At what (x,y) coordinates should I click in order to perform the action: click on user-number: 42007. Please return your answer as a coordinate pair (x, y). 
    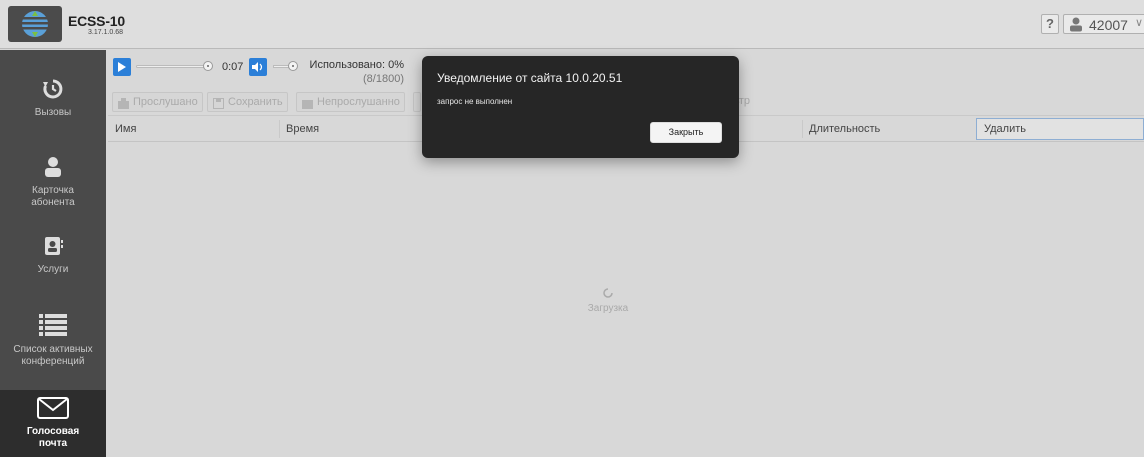
    Looking at the image, I should click on (1108, 25).